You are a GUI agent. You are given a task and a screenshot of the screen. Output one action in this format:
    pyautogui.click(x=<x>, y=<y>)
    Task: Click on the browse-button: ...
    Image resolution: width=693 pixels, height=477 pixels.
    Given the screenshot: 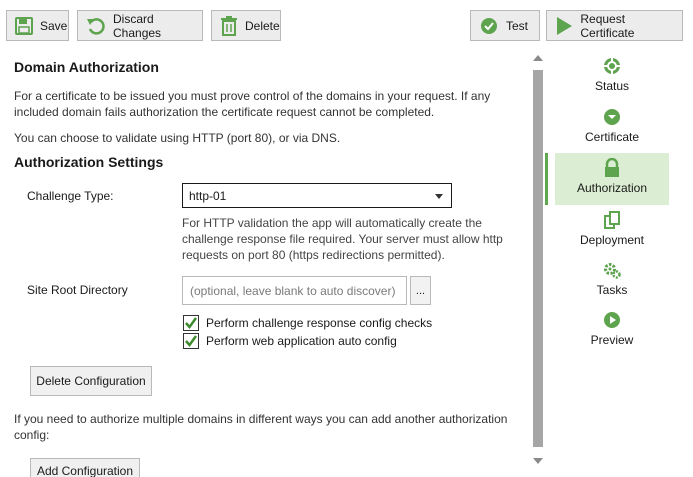 What is the action you would take?
    pyautogui.click(x=420, y=290)
    